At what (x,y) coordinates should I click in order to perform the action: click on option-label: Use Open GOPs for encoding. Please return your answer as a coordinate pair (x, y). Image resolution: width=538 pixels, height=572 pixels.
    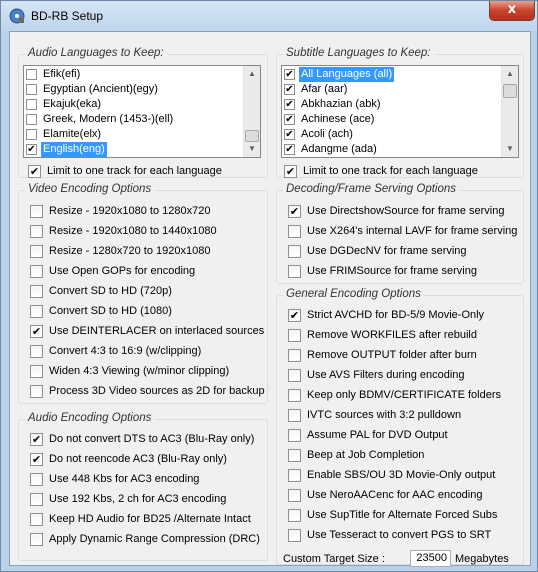
    Looking at the image, I should click on (122, 271).